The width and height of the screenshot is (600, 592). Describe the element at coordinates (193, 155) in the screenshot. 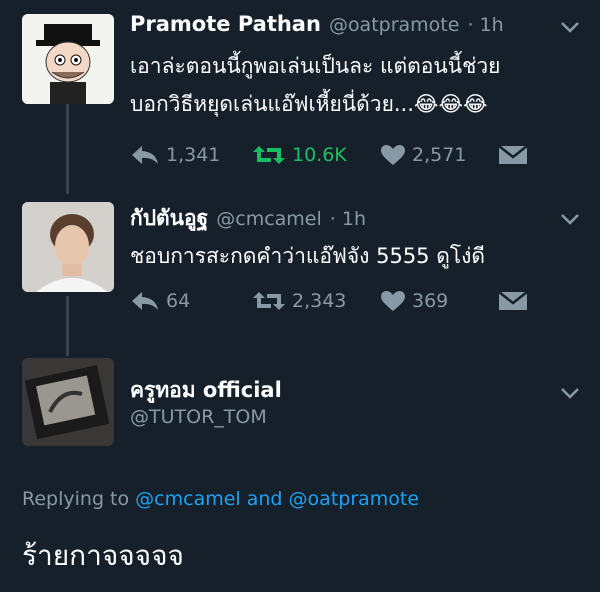

I see `reply-count: 1,341` at that location.